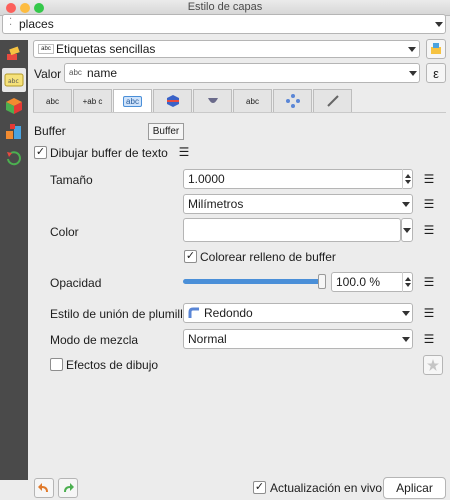  What do you see at coordinates (11, 22) in the screenshot?
I see `point-layer-icon: ⁚` at bounding box center [11, 22].